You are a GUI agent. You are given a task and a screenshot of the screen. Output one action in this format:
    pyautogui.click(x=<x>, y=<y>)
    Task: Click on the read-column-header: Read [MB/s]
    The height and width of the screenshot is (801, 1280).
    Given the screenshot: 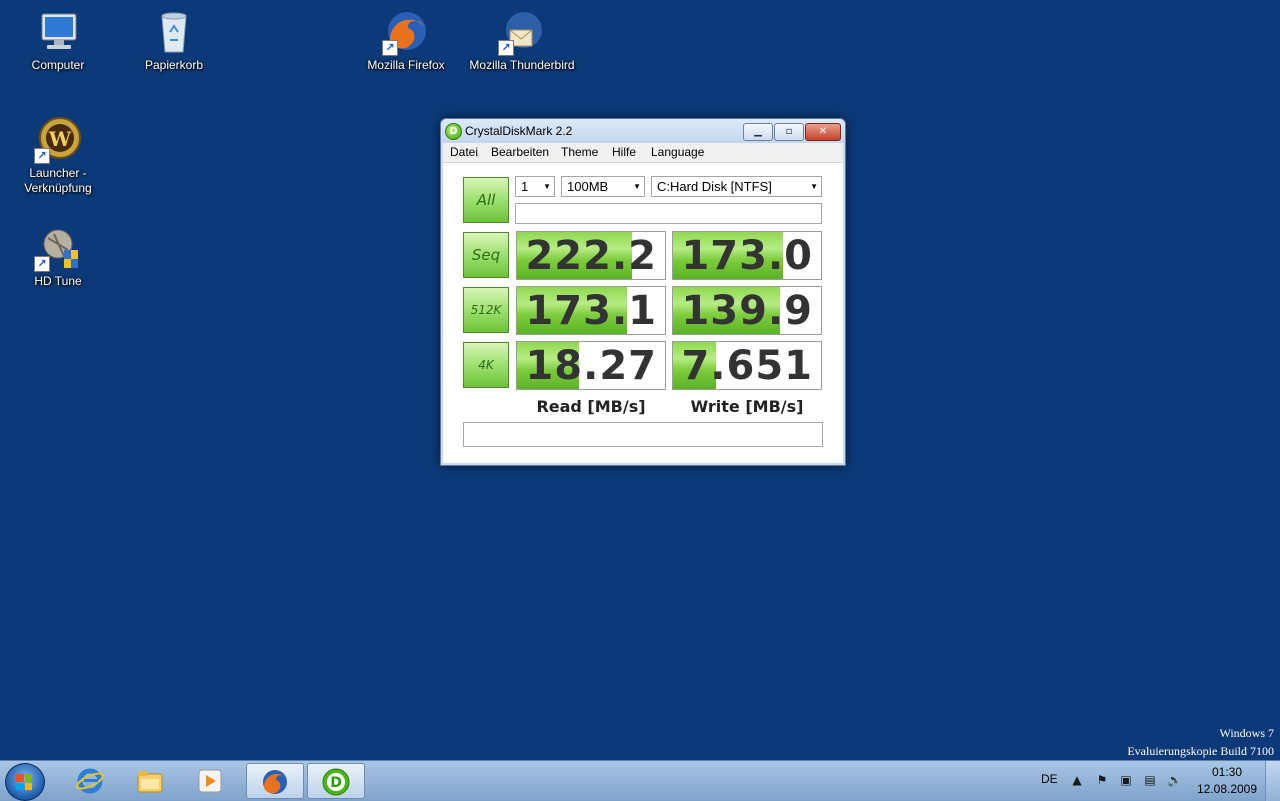 What is the action you would take?
    pyautogui.click(x=591, y=406)
    